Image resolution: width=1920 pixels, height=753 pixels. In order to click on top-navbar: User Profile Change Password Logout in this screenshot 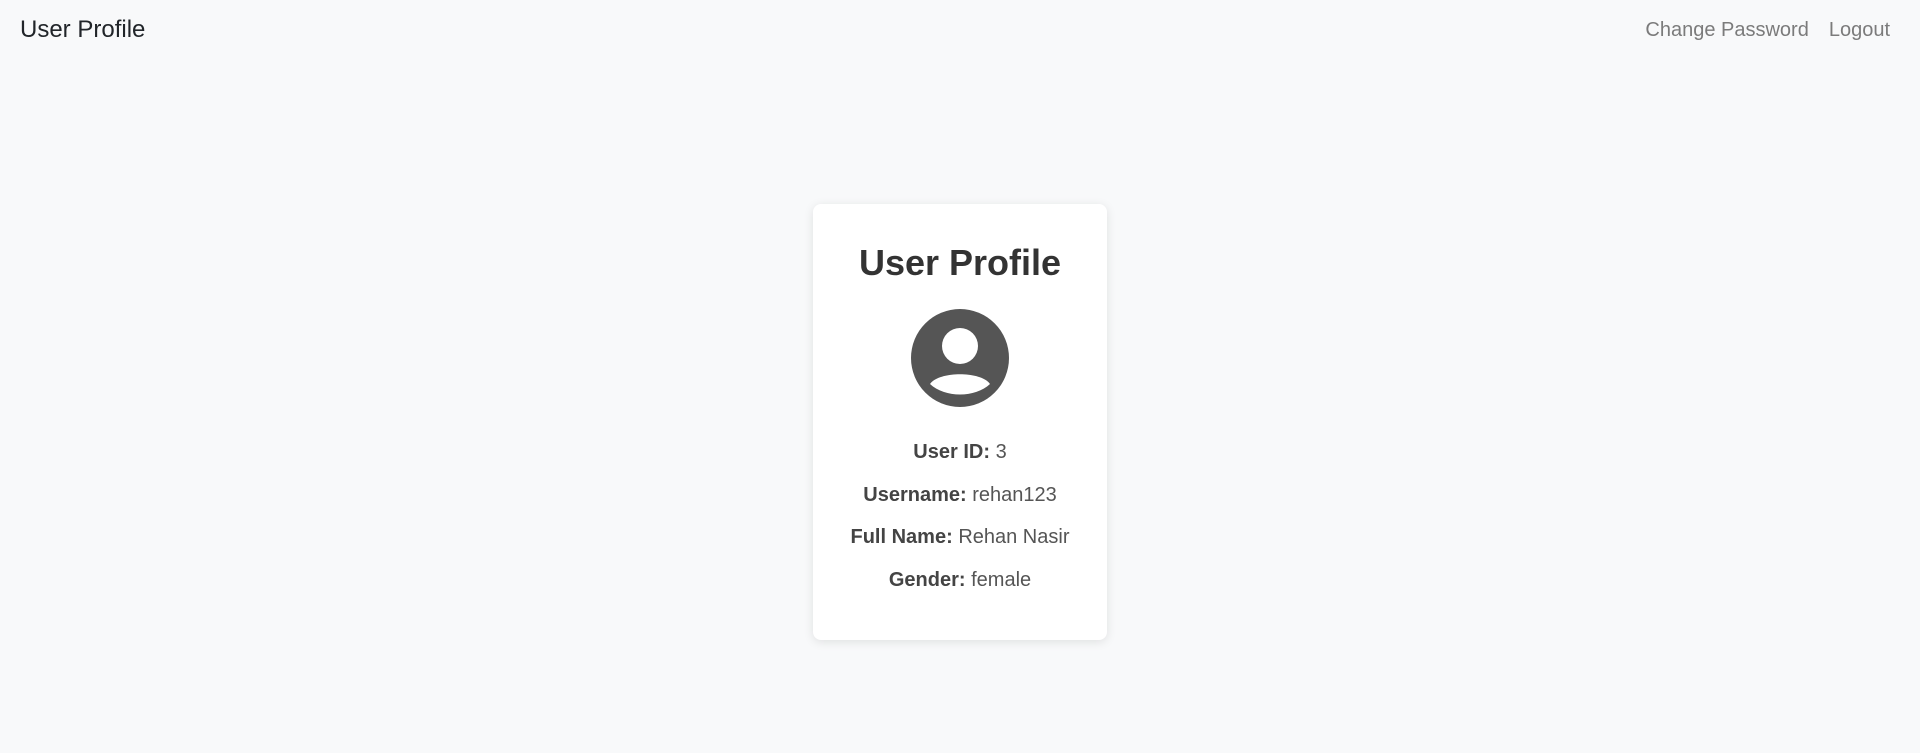, I will do `click(960, 30)`.